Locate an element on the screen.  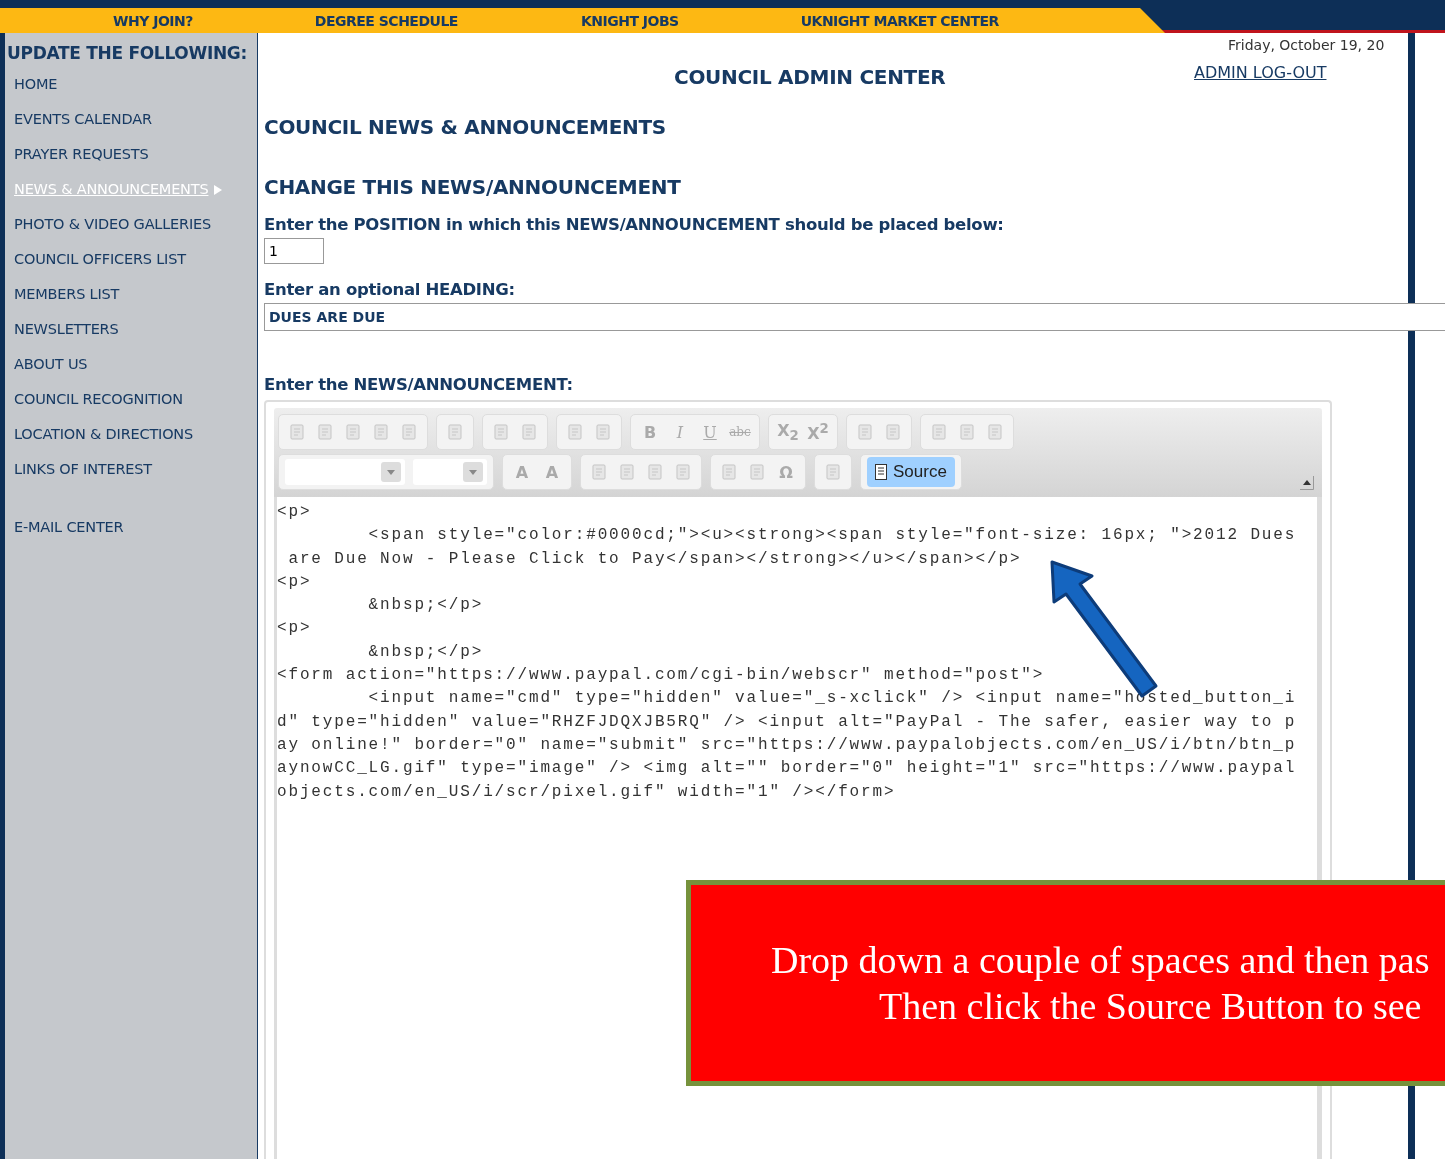
position-field: 1 is located at coordinates (294, 251).